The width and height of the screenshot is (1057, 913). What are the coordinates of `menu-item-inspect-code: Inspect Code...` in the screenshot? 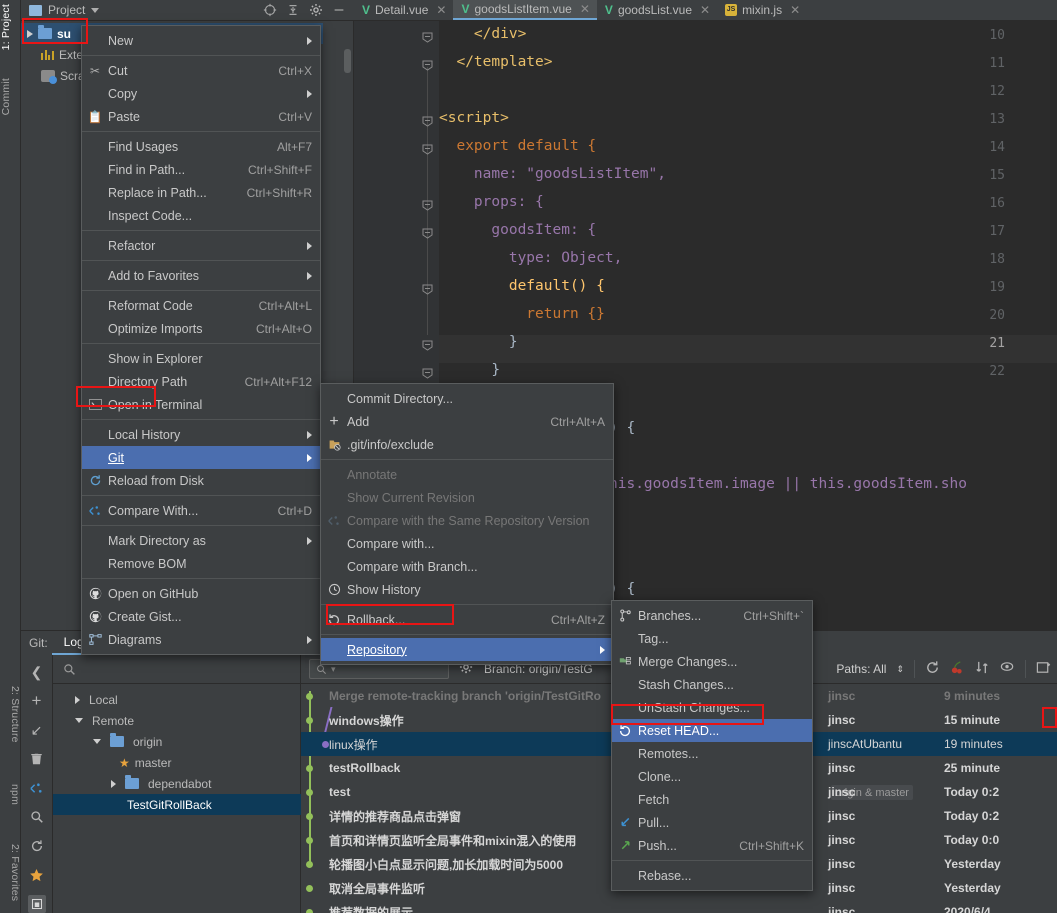 It's located at (201, 215).